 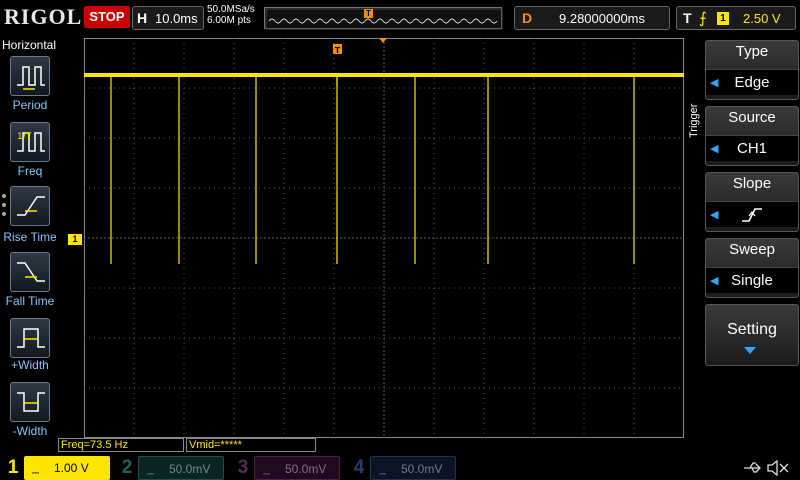 I want to click on freq-button: 1/T, so click(x=30, y=142).